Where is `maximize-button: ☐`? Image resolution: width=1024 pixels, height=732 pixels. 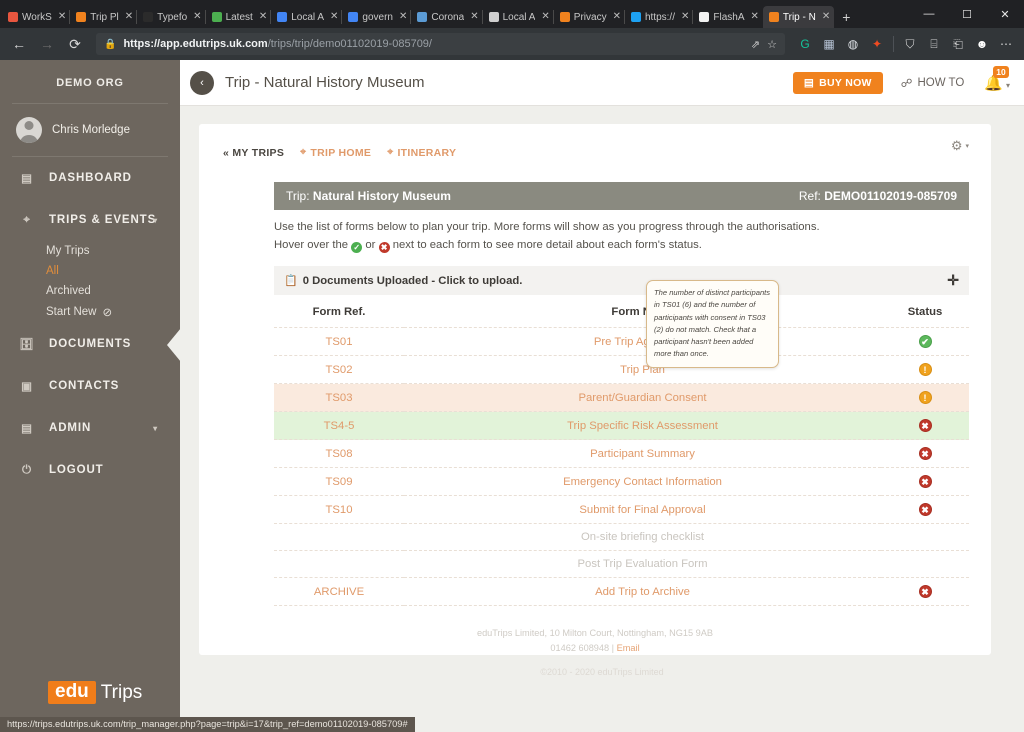
maximize-button: ☐ is located at coordinates (967, 14).